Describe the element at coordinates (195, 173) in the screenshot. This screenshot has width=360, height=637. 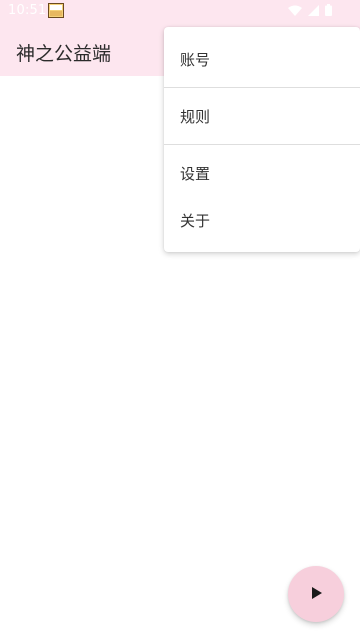
I see `menu-item-label: 设置` at that location.